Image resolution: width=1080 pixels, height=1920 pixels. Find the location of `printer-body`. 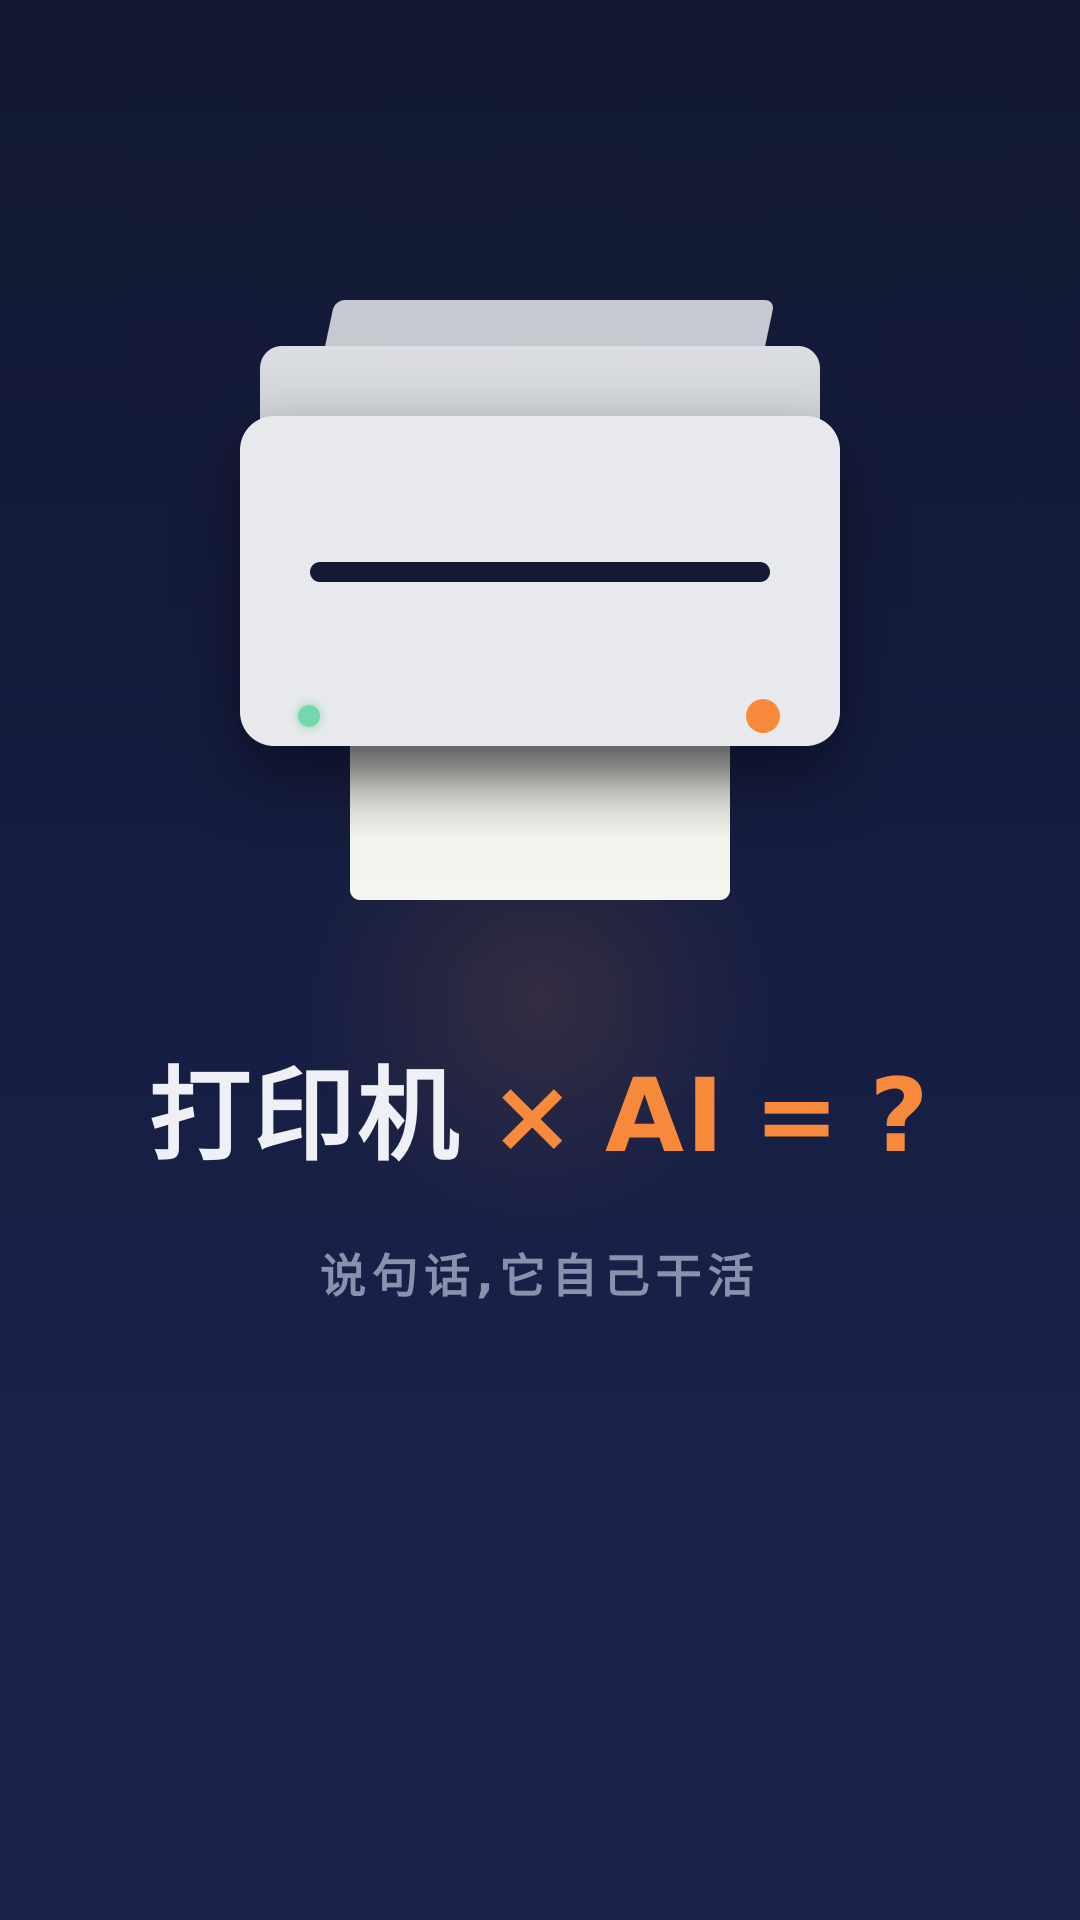

printer-body is located at coordinates (540, 581).